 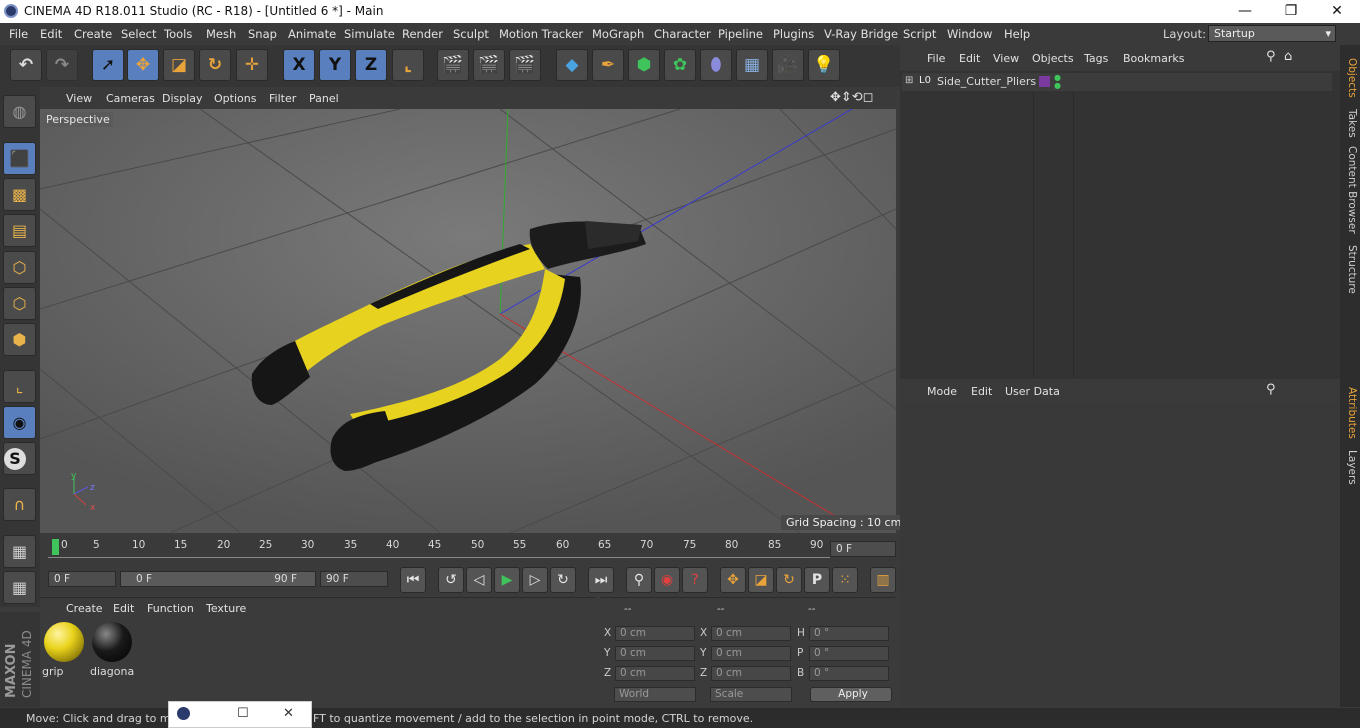 I want to click on live-selection-button: ➚, so click(x=108, y=65).